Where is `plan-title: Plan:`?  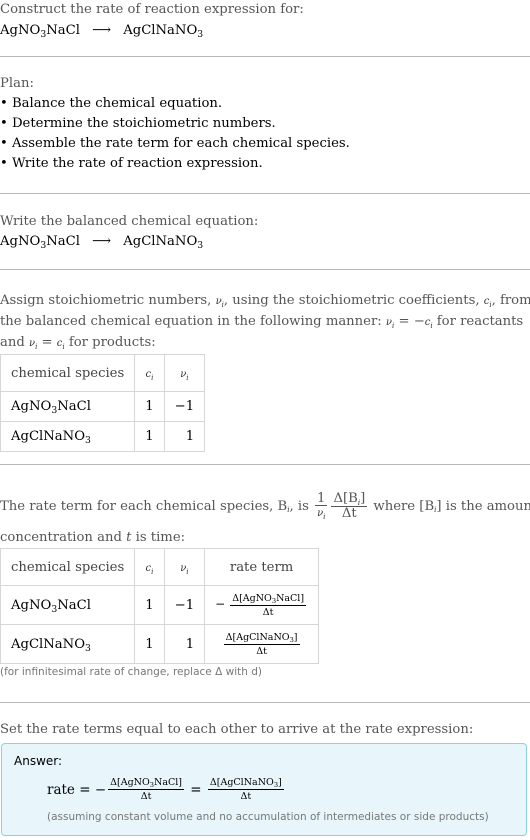 plan-title: Plan: is located at coordinates (17, 83).